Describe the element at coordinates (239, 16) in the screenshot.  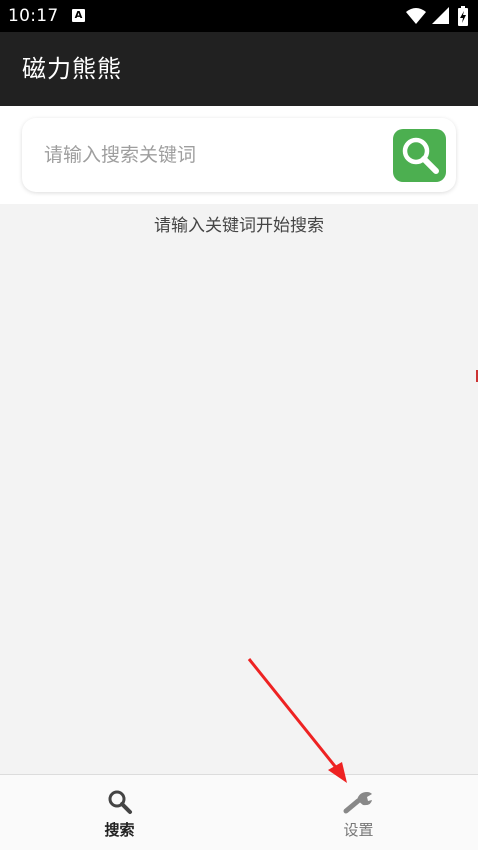
I see `status-bar: 10:17 A` at that location.